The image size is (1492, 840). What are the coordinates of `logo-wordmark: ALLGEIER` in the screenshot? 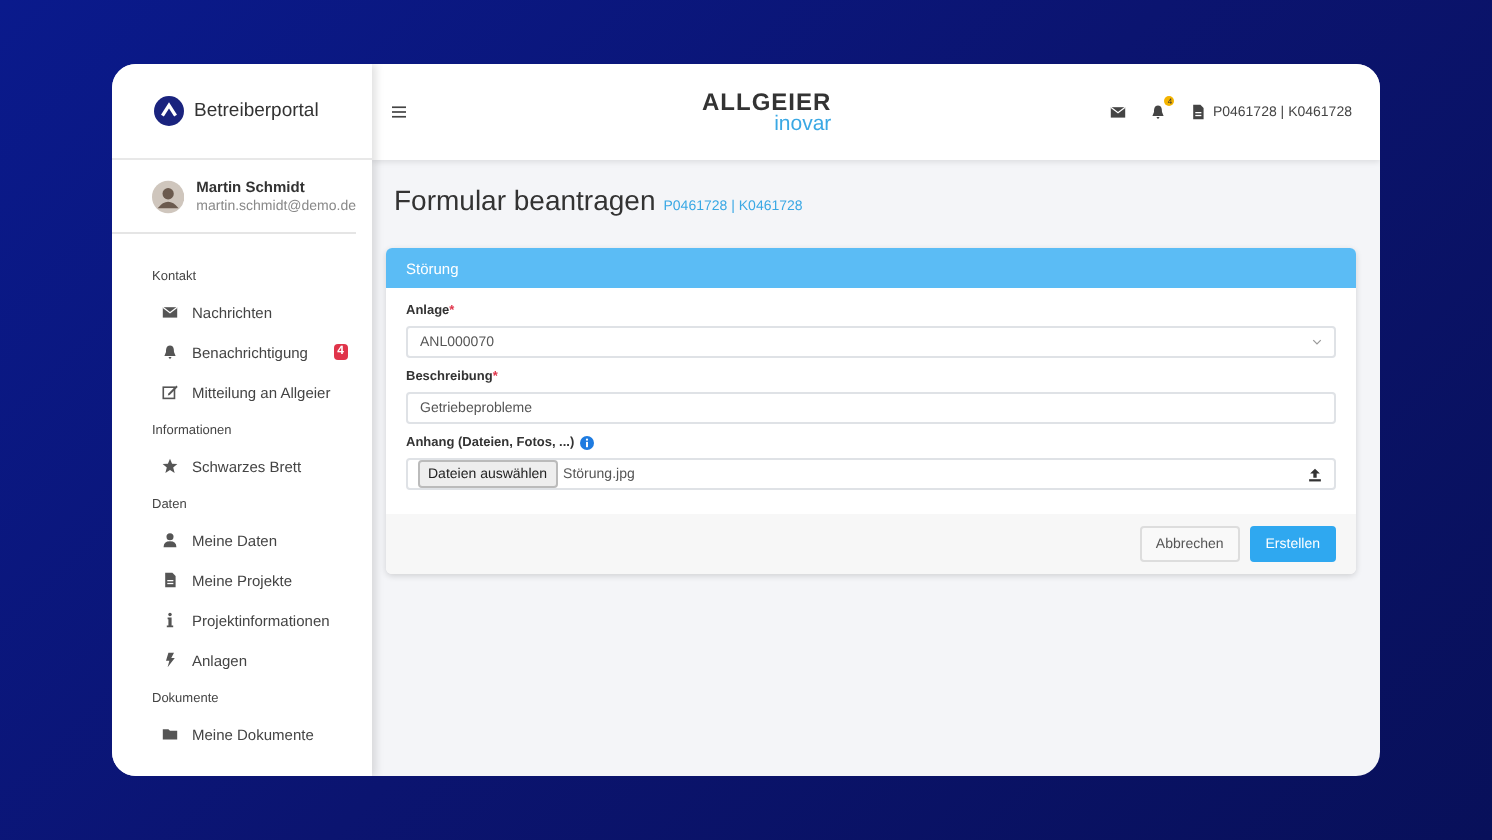 It's located at (767, 101).